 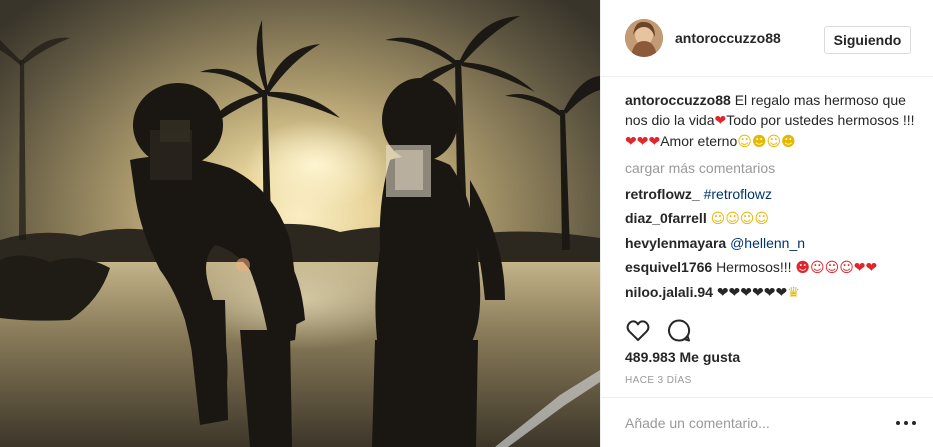 I want to click on caption-username: antoroccuzzo88, so click(x=678, y=100).